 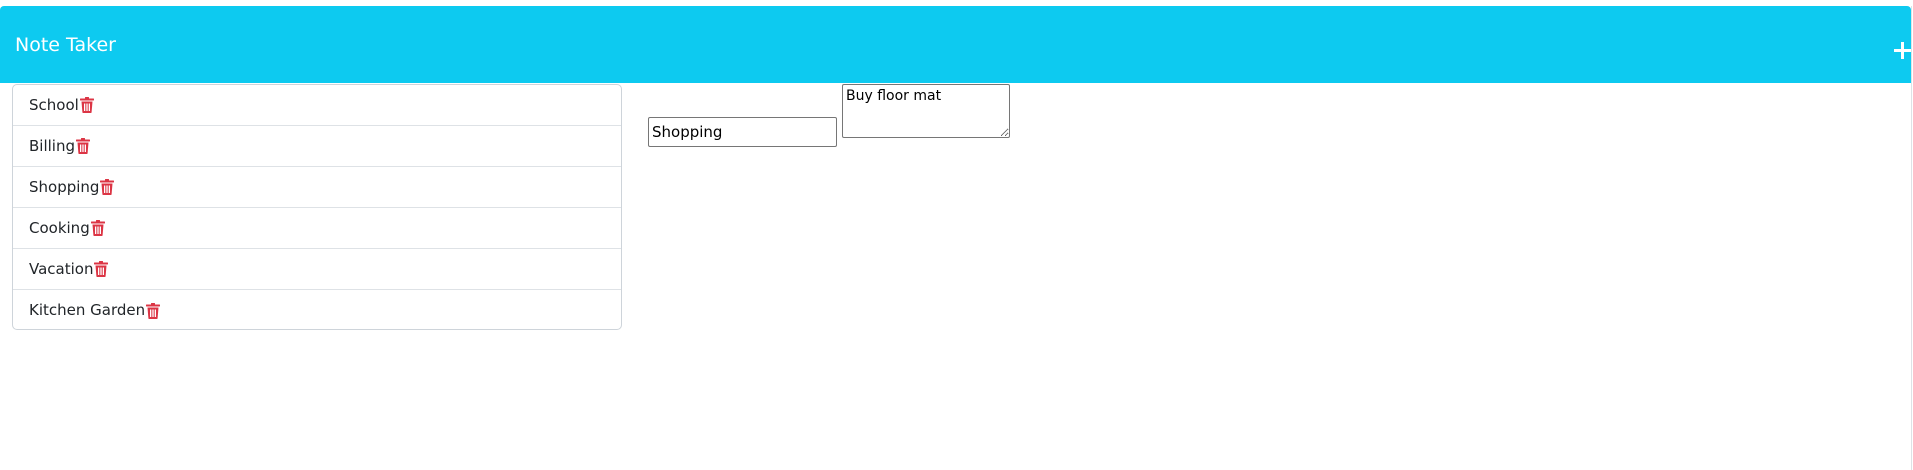 What do you see at coordinates (742, 132) in the screenshot?
I see `note-title-input` at bounding box center [742, 132].